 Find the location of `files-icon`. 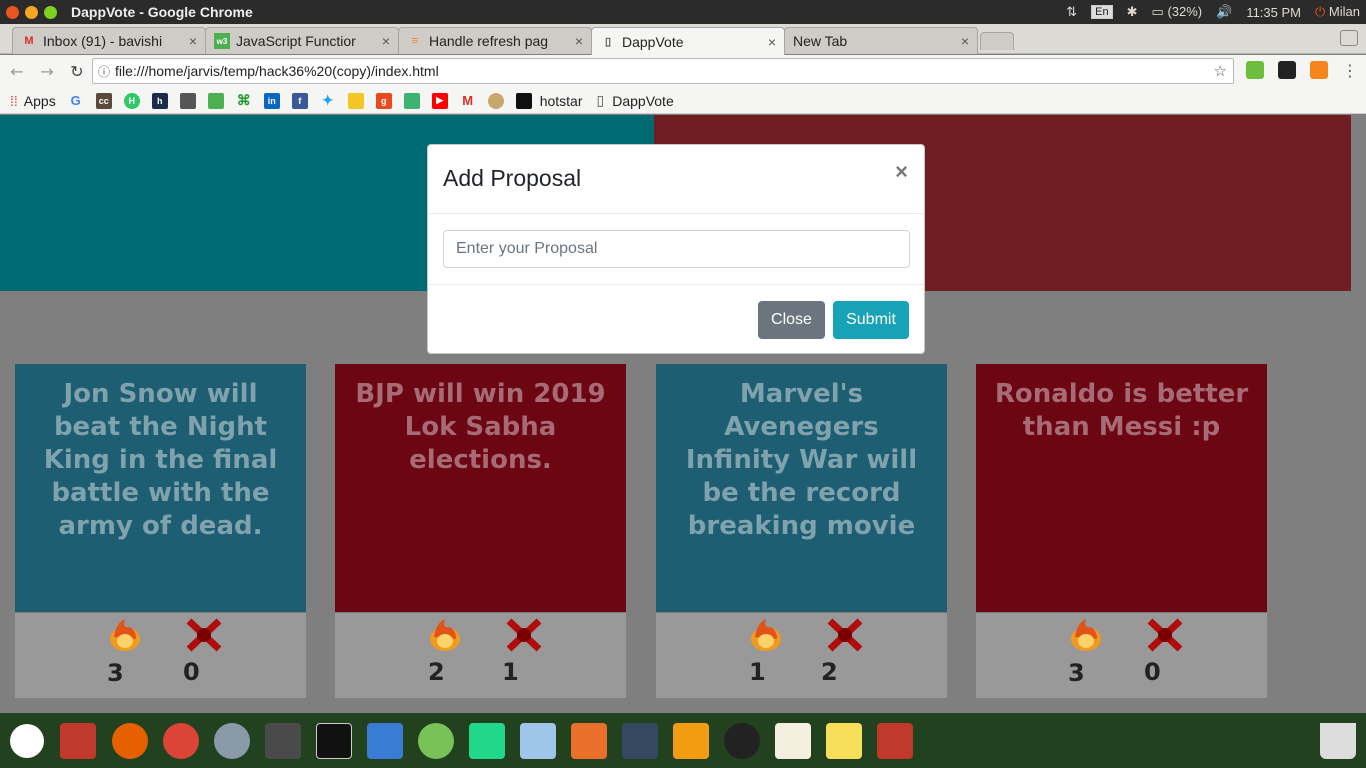

files-icon is located at coordinates (78, 741).